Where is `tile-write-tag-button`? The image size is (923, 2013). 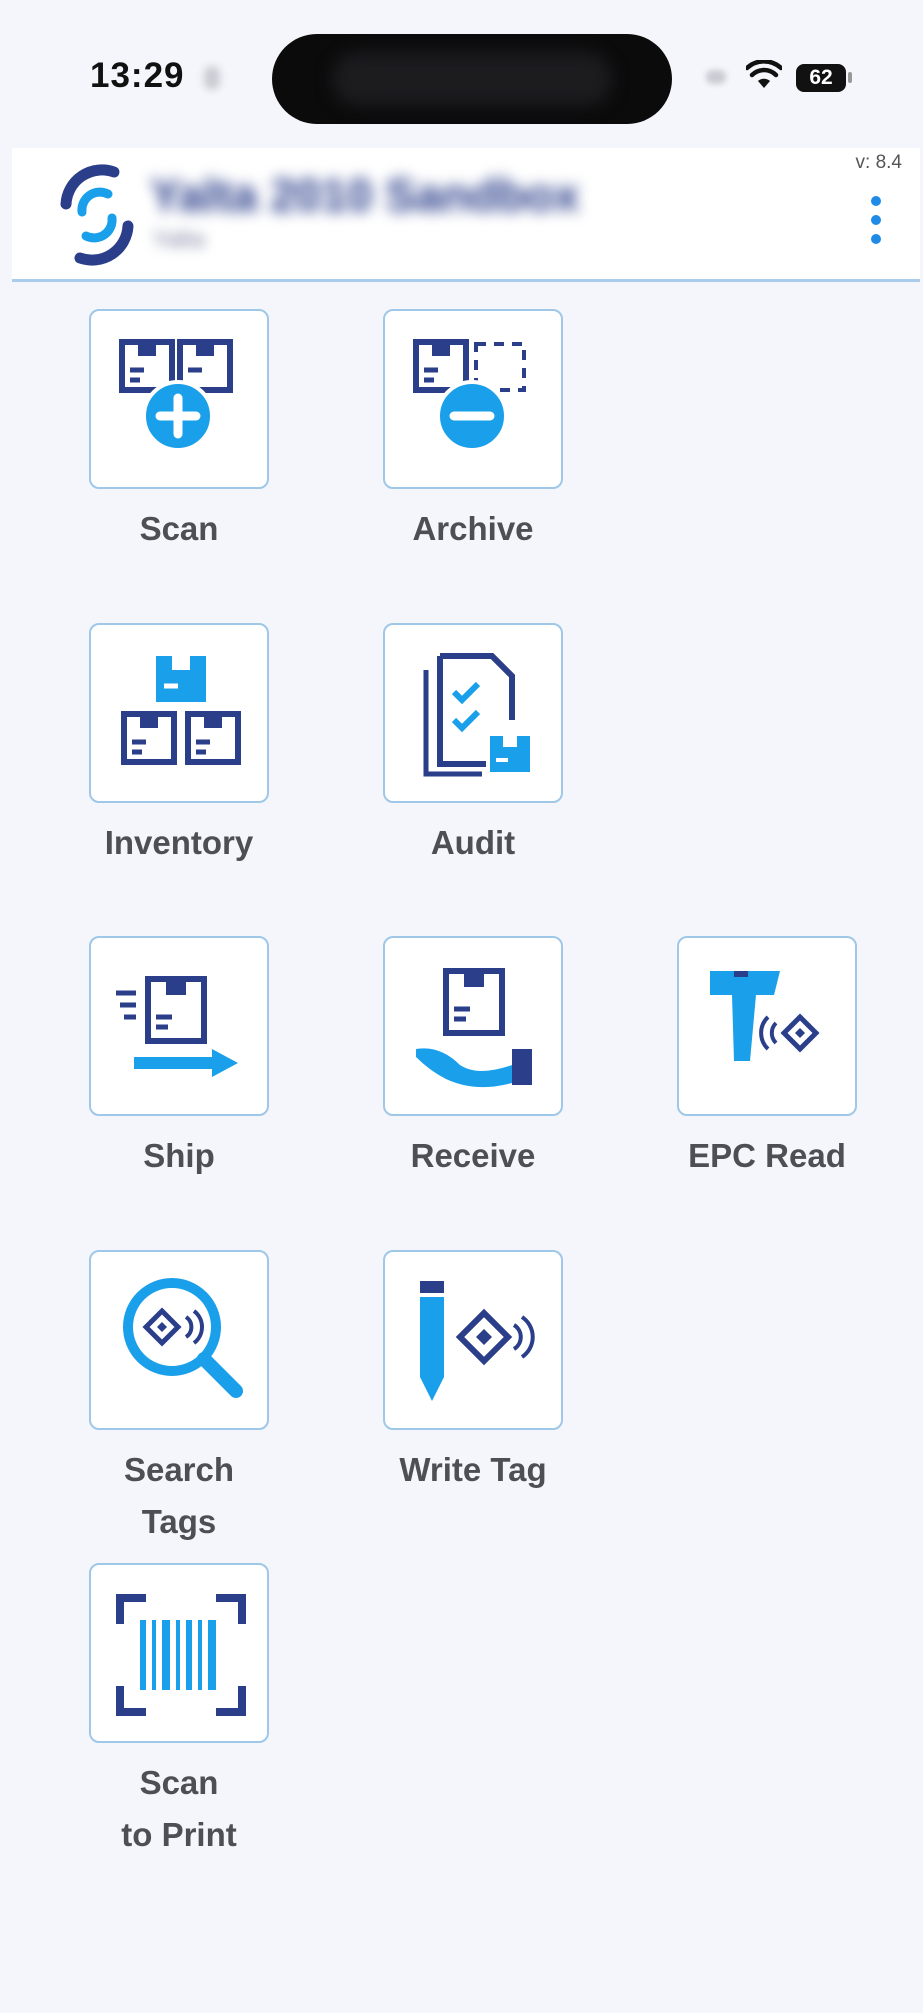 tile-write-tag-button is located at coordinates (473, 1340).